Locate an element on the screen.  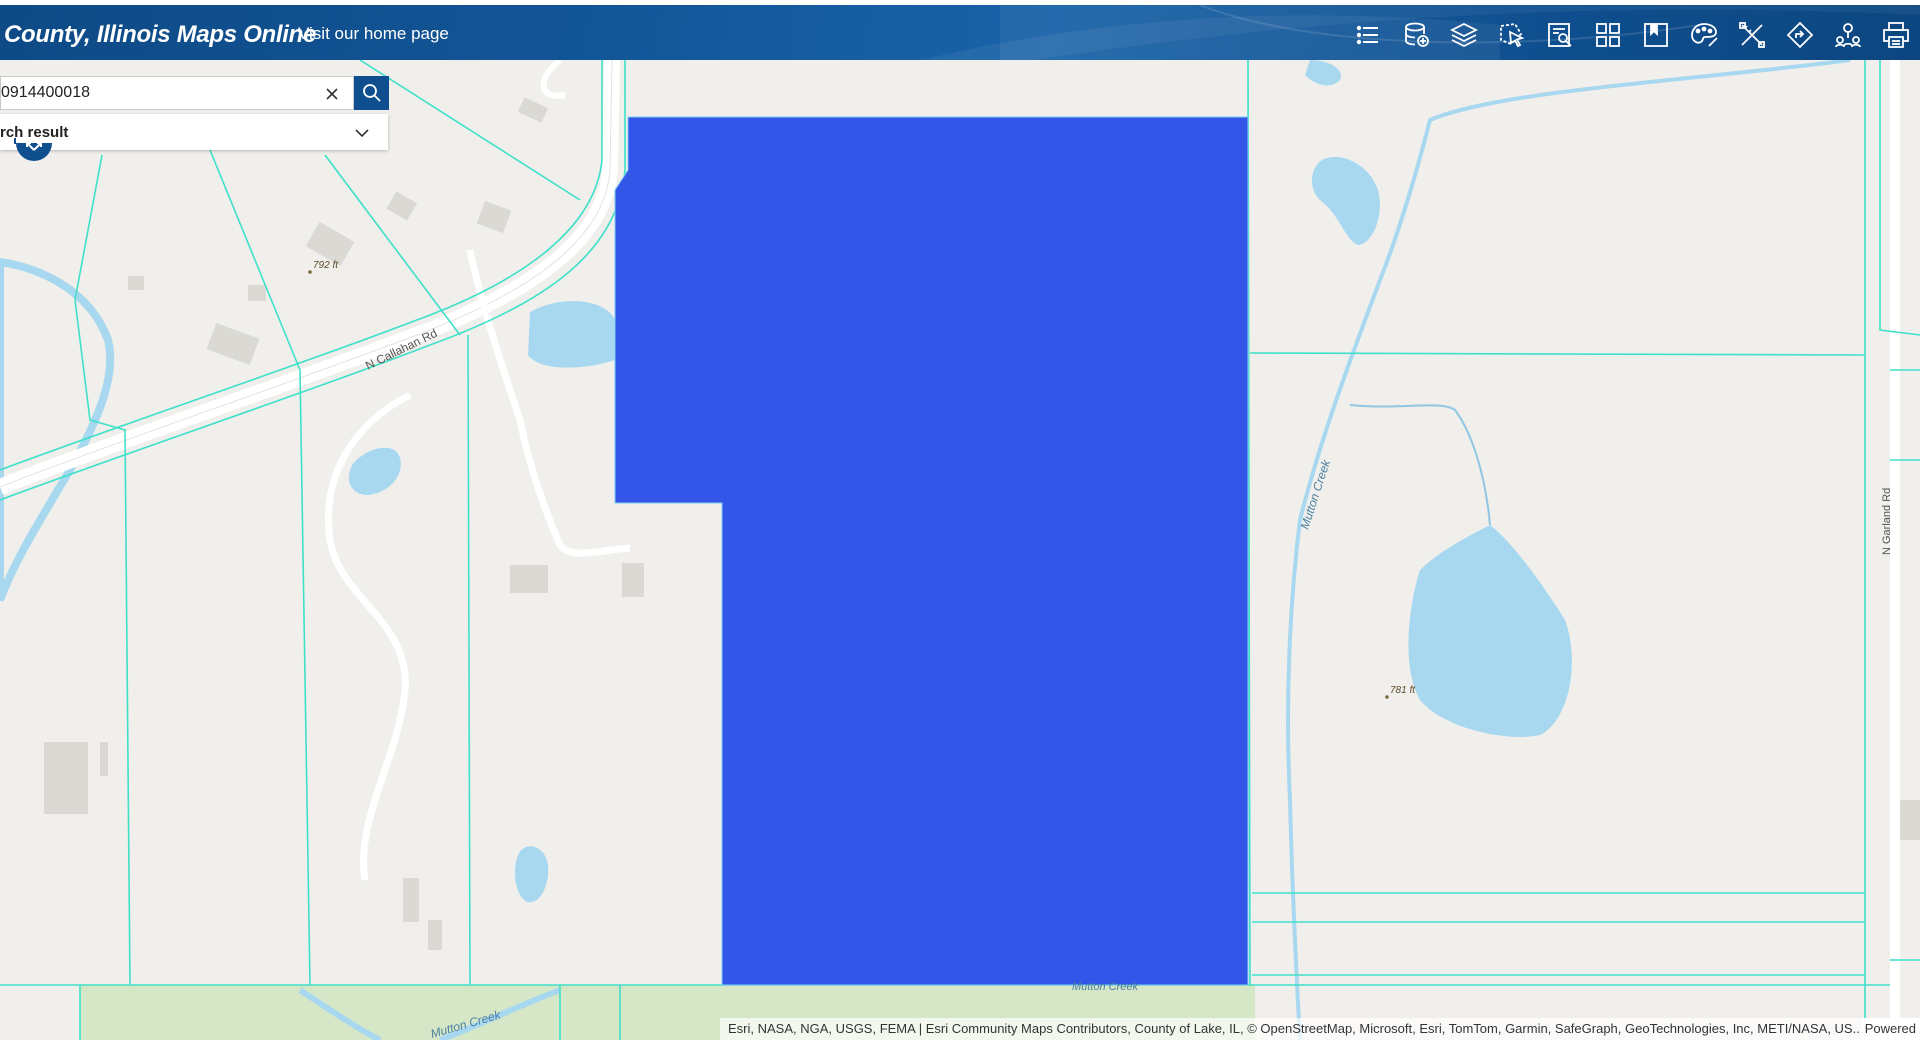
select-cursor-icon is located at coordinates (1512, 35).